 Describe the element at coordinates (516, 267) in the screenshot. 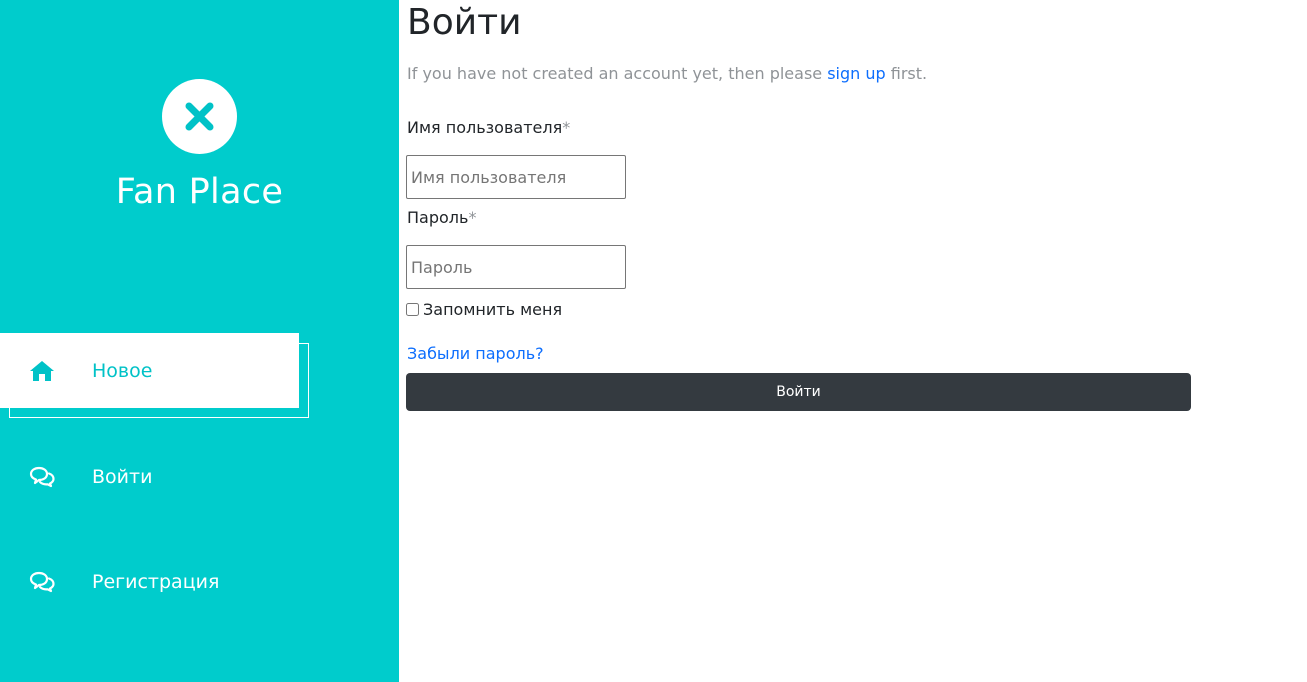

I see `password-input` at that location.